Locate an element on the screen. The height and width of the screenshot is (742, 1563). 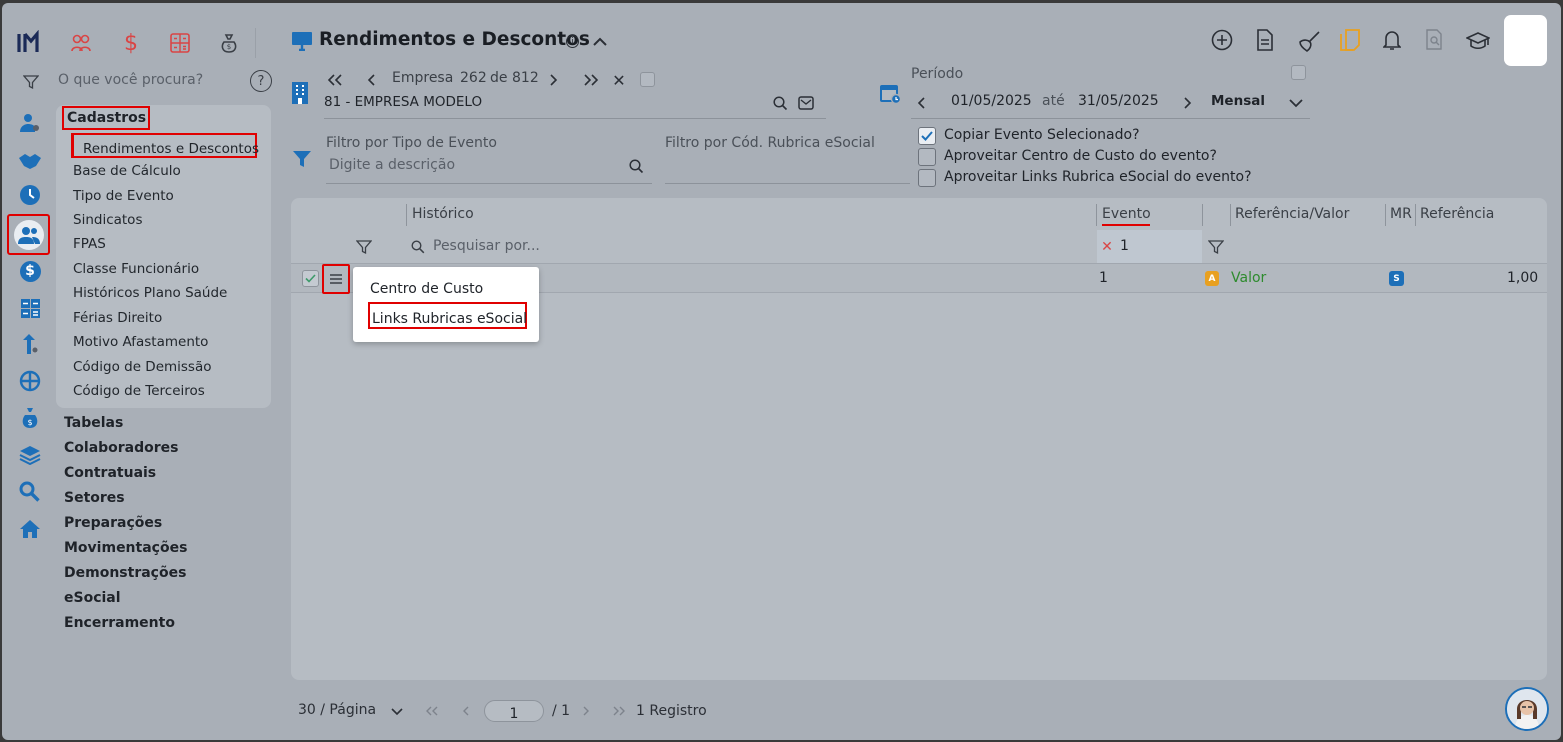
col-header-mr: MR is located at coordinates (1401, 214).